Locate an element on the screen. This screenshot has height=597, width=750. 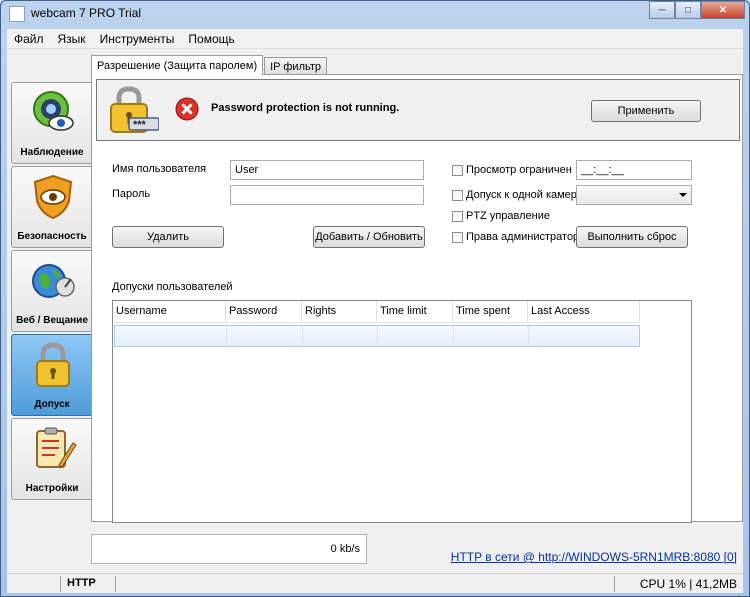
menu-file: Файл is located at coordinates (29, 39).